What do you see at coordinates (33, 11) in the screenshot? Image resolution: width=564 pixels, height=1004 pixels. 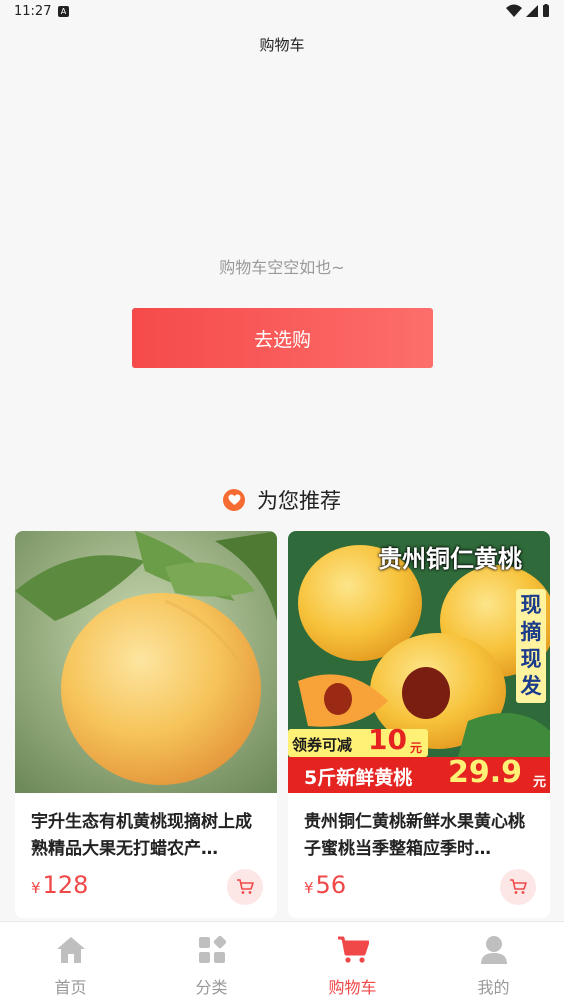 I see `status-time: 11:27` at bounding box center [33, 11].